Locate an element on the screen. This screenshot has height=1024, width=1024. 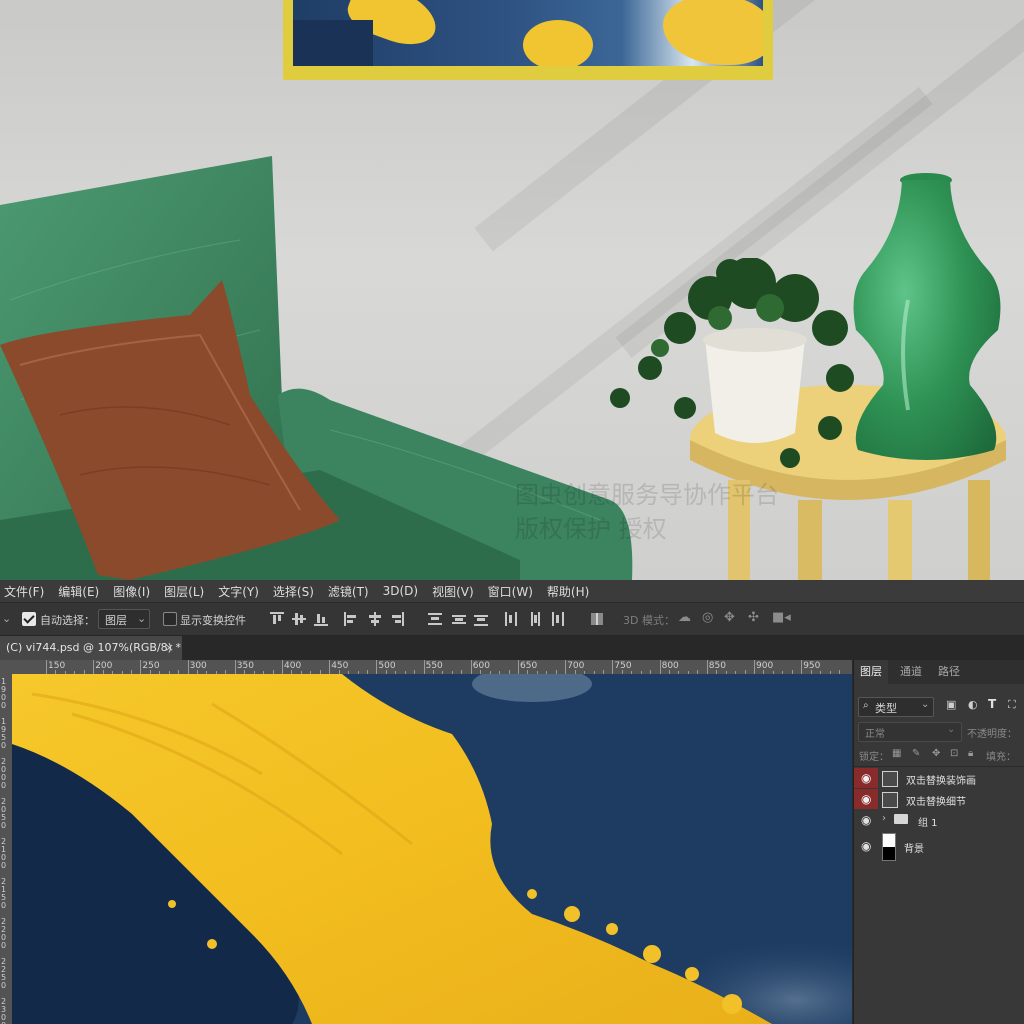
layer-row: ◉ 双击替换细节 is located at coordinates (939, 799).